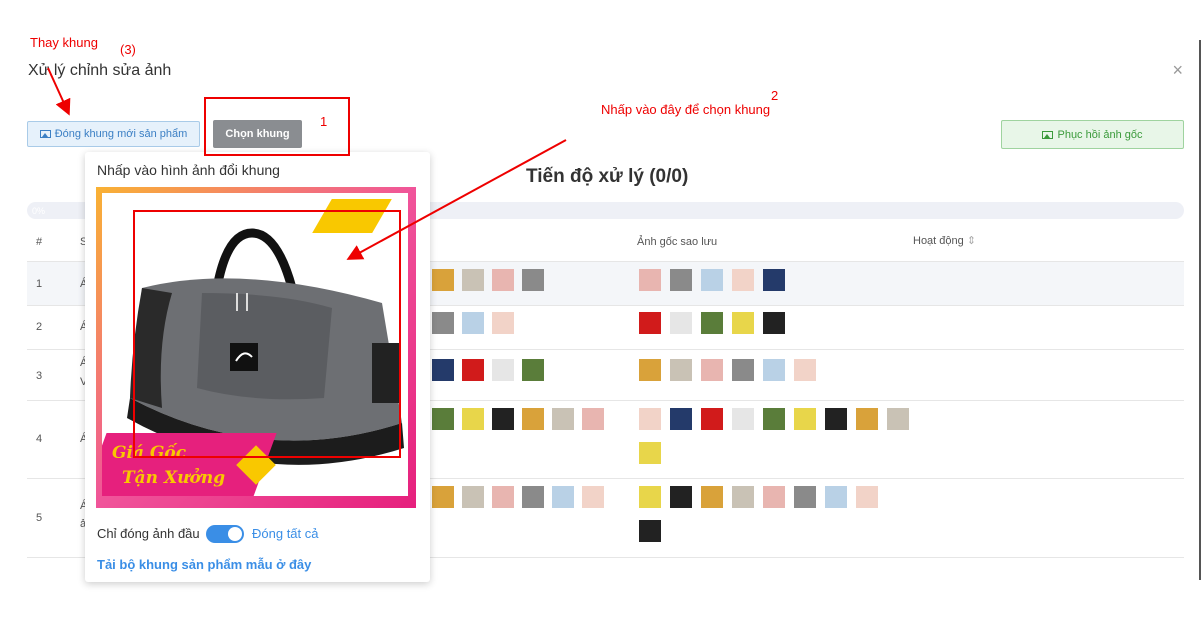 This screenshot has height=625, width=1203. What do you see at coordinates (121, 134) in the screenshot?
I see `frame-new-product-label: Đóng khung mới sản phẩm` at bounding box center [121, 134].